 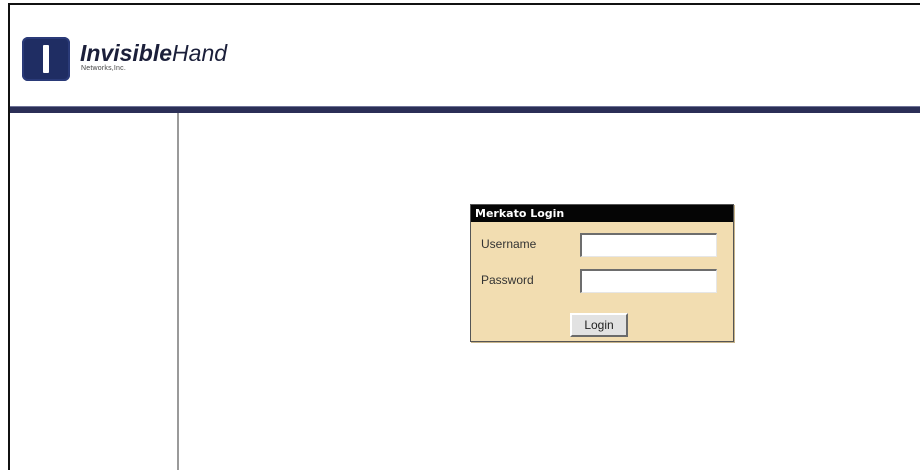 What do you see at coordinates (602, 213) in the screenshot?
I see `login-title: Merkato Login` at bounding box center [602, 213].